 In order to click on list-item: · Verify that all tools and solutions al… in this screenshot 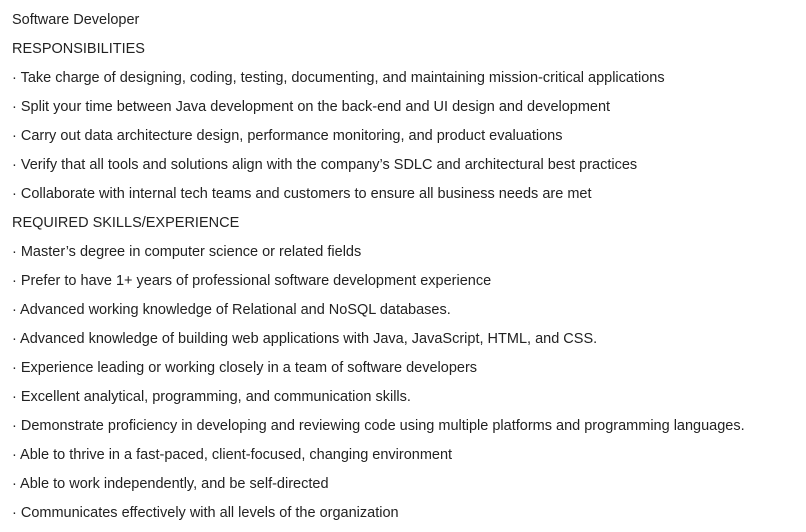, I will do `click(325, 165)`.